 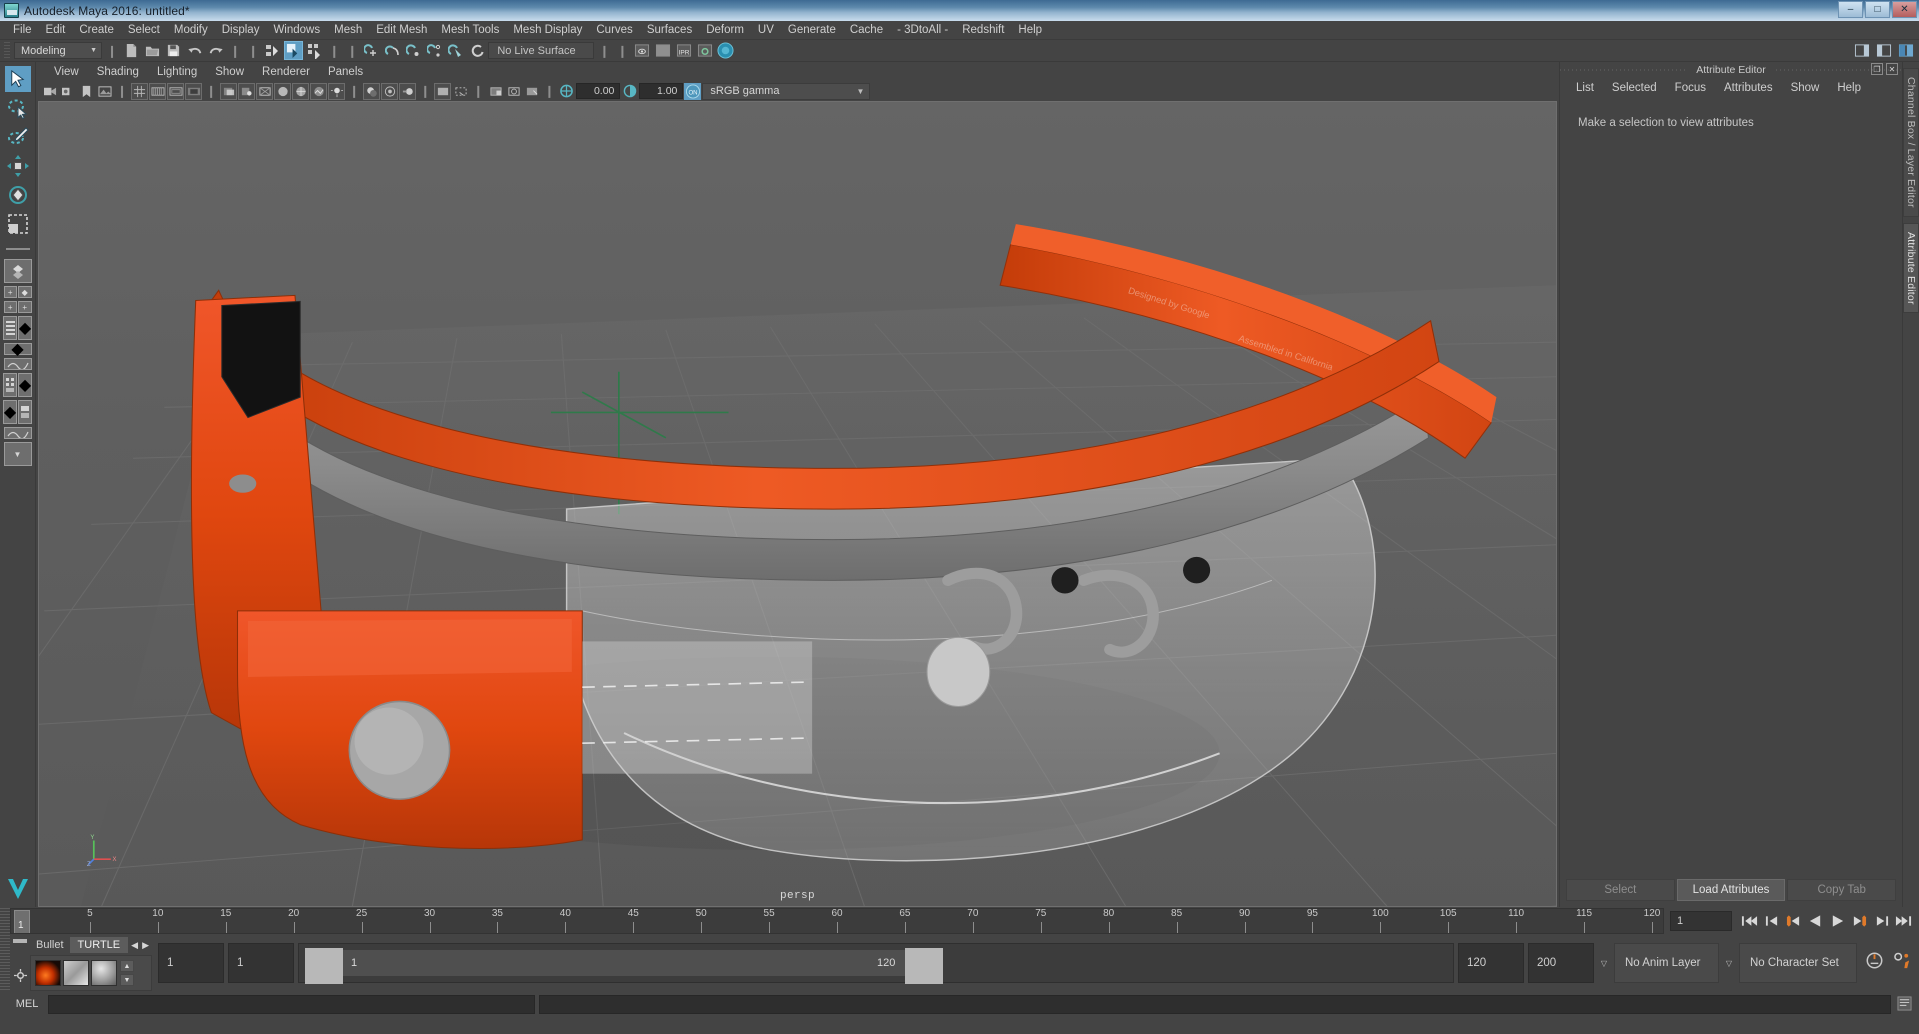 What do you see at coordinates (324, 966) in the screenshot?
I see `range-start-handle` at bounding box center [324, 966].